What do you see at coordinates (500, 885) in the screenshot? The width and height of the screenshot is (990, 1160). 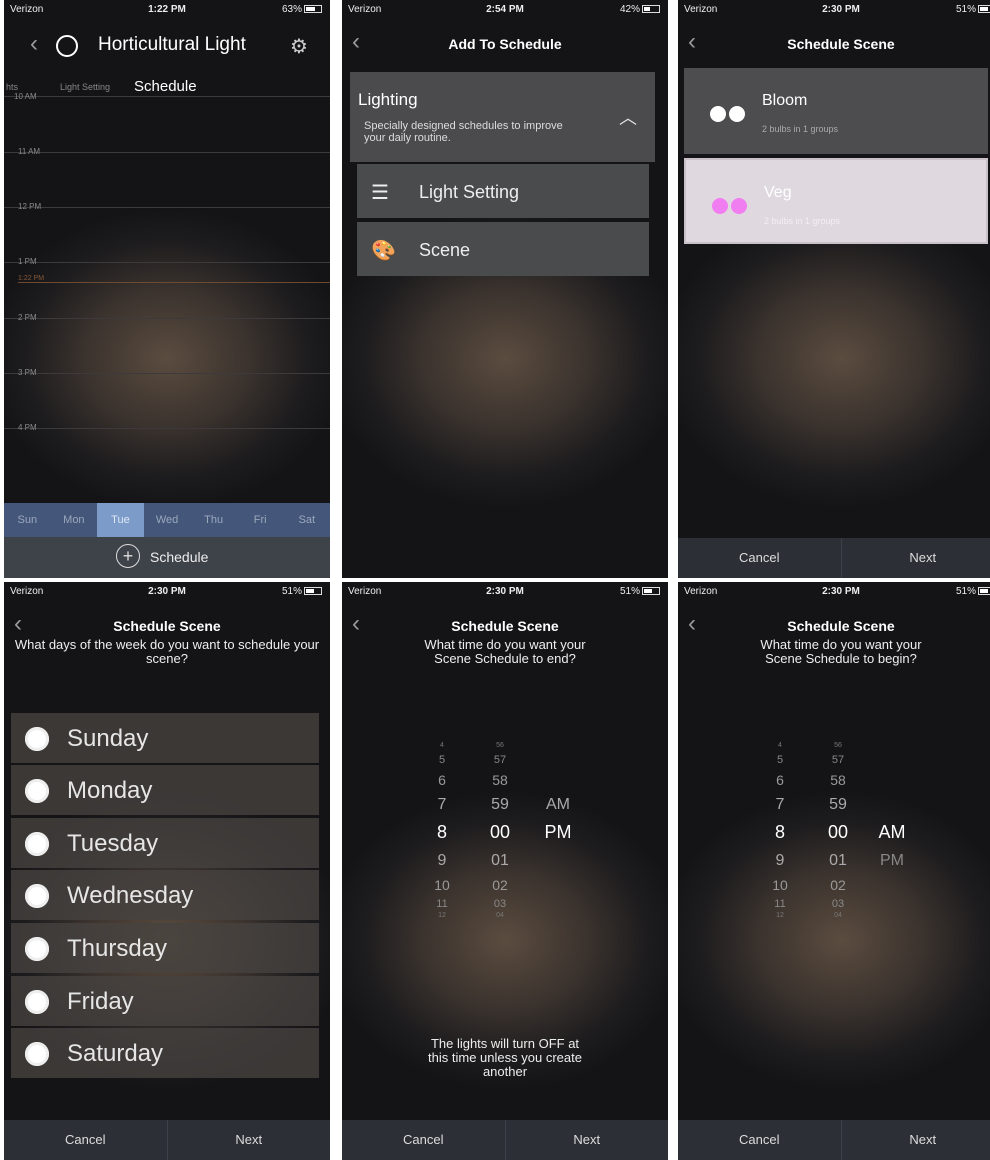 I see `minute-value: 02` at bounding box center [500, 885].